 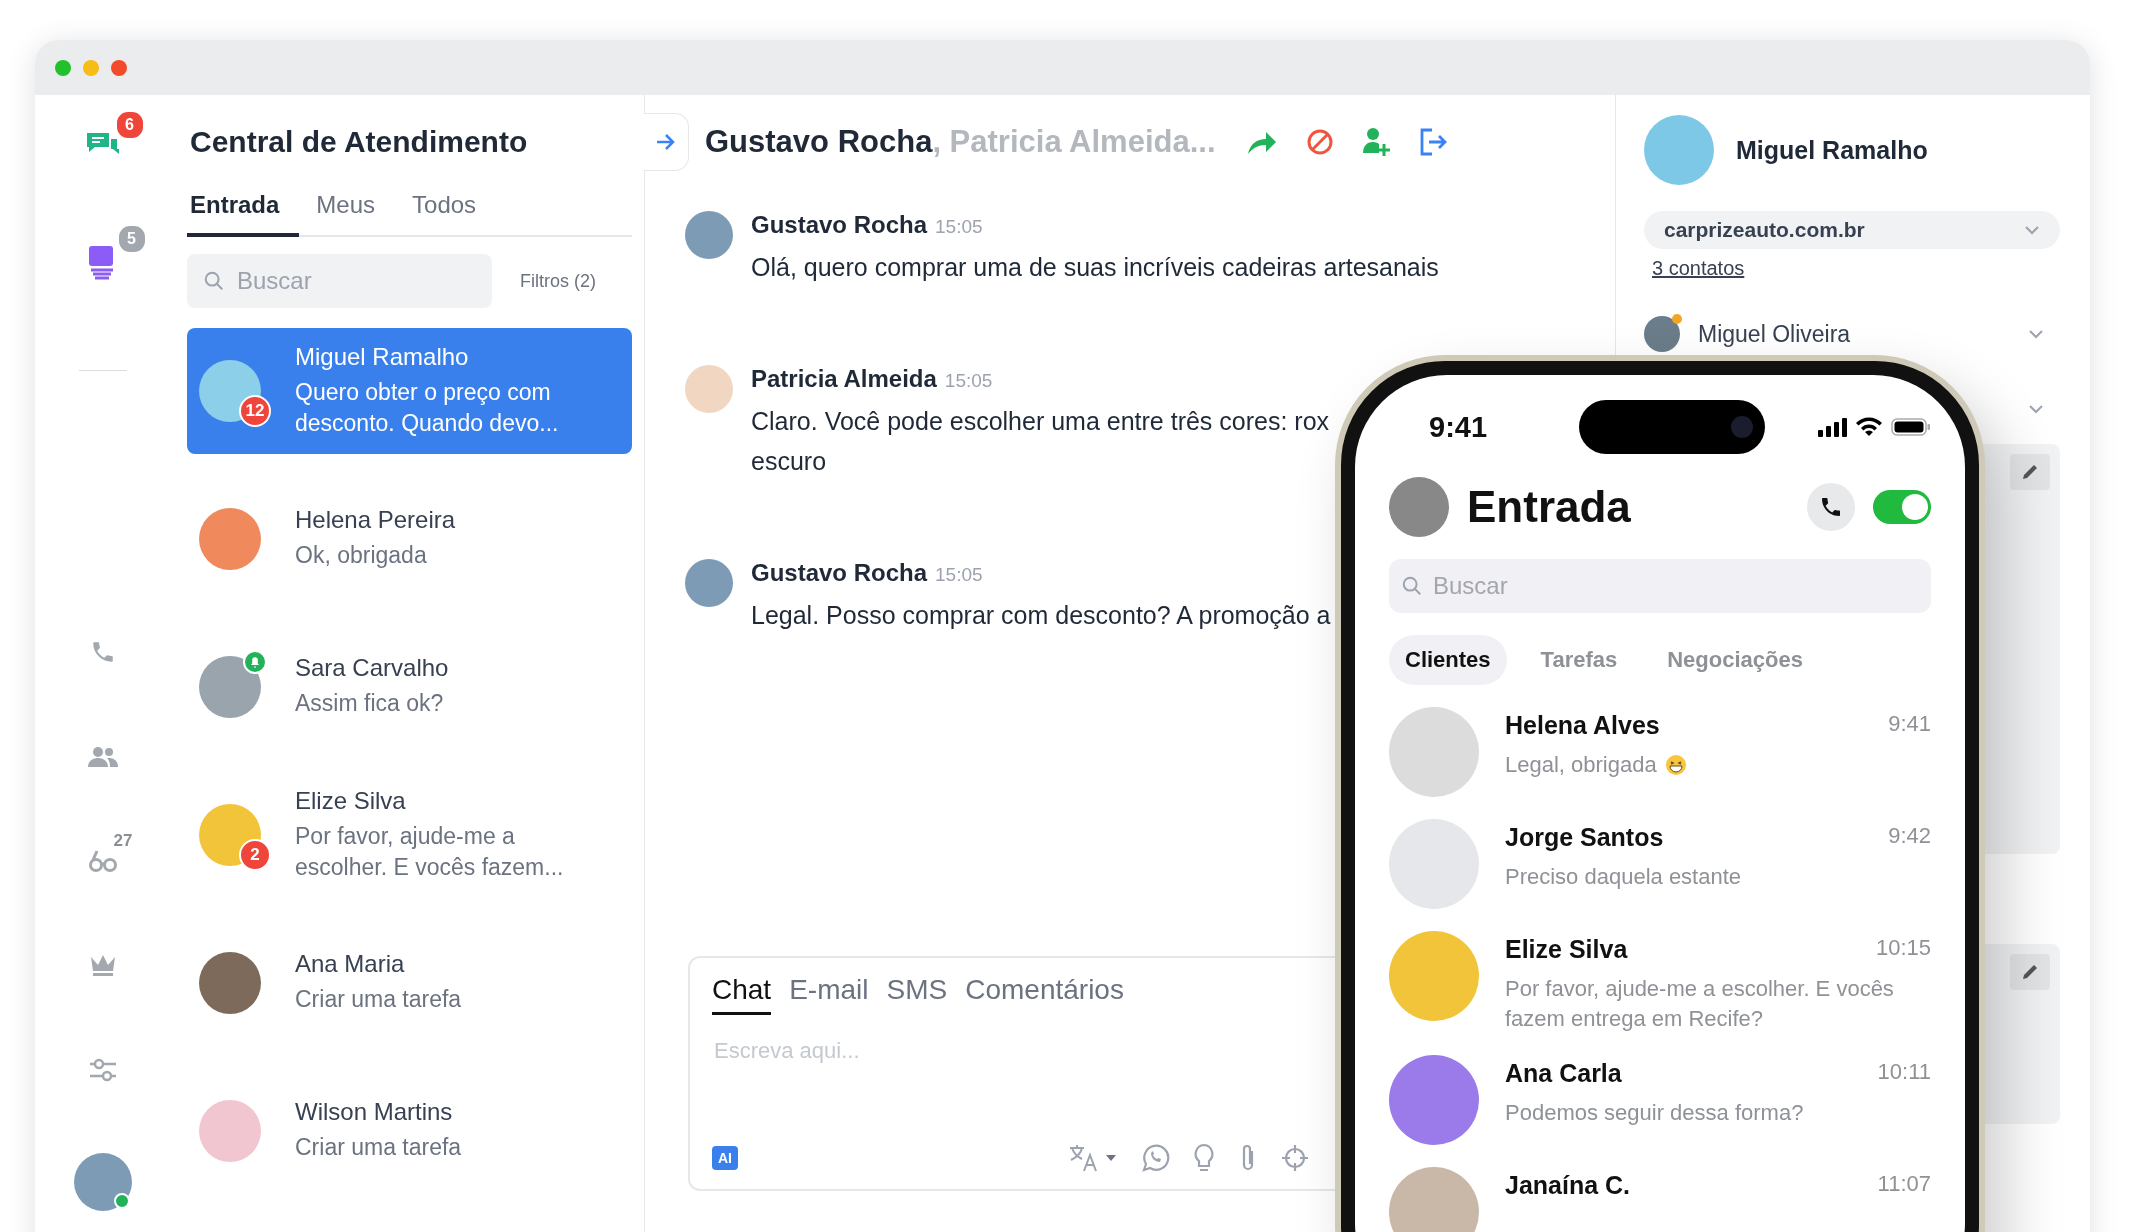 What do you see at coordinates (1904, 1185) in the screenshot?
I see `message-time: 11:07` at bounding box center [1904, 1185].